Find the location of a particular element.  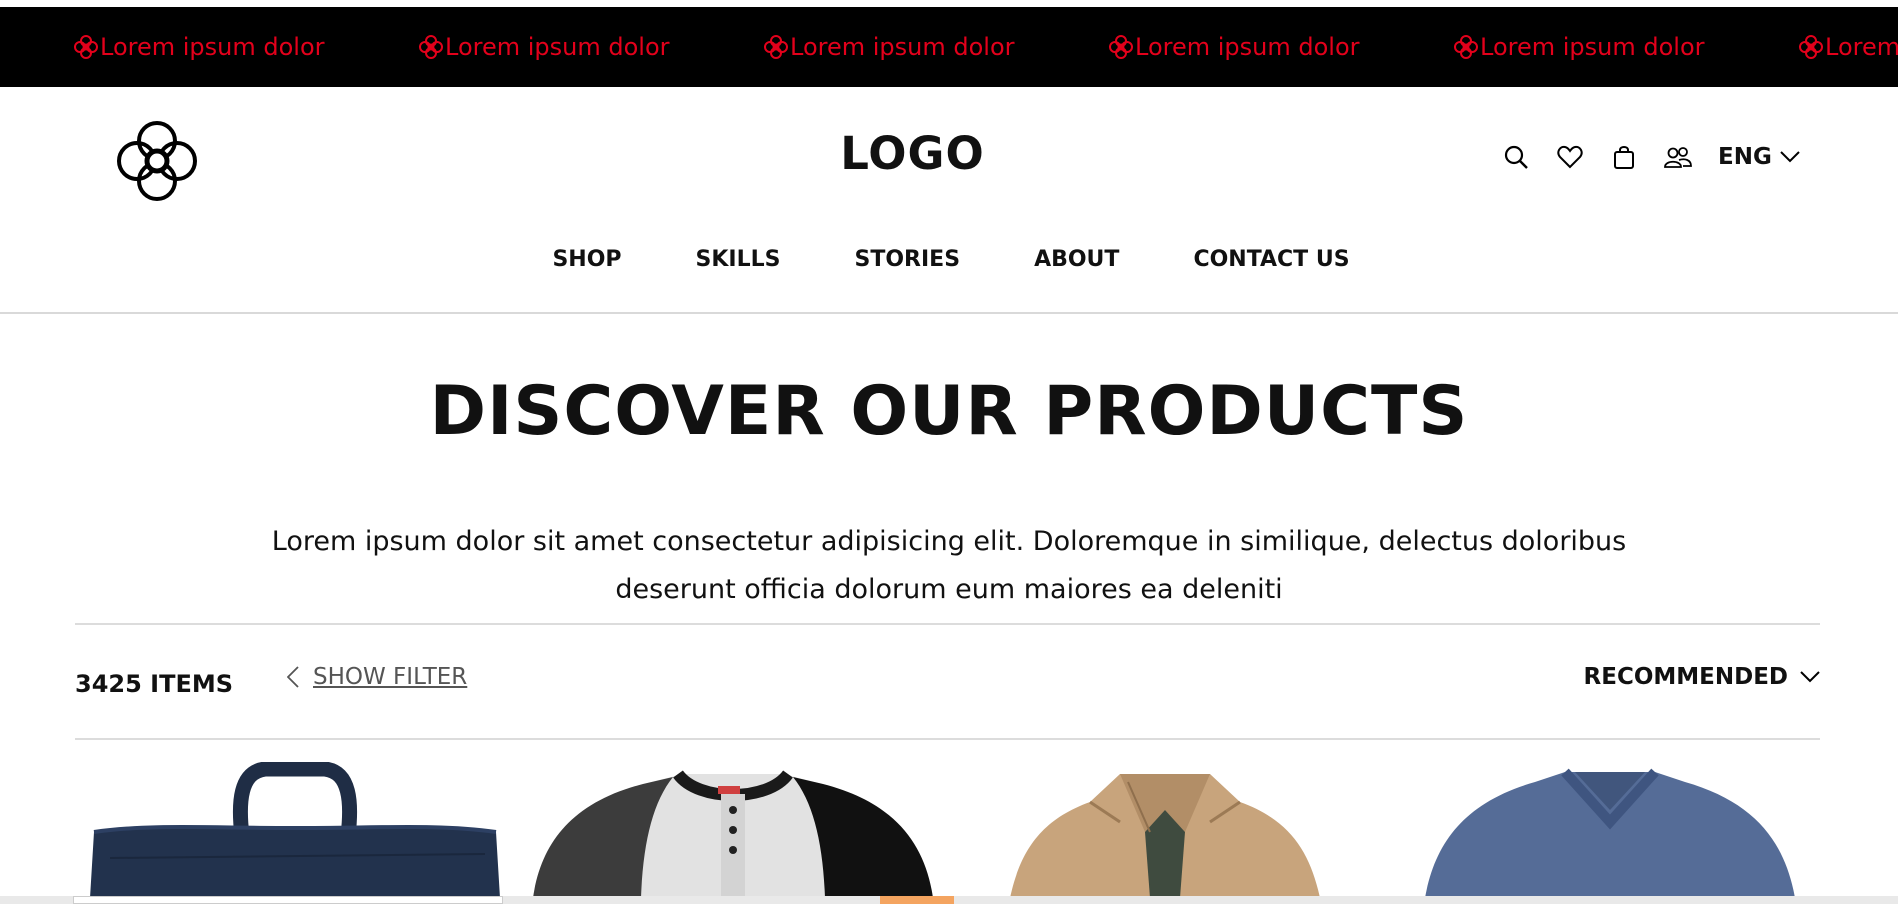

nav-item-stories: STORIES is located at coordinates (908, 259).